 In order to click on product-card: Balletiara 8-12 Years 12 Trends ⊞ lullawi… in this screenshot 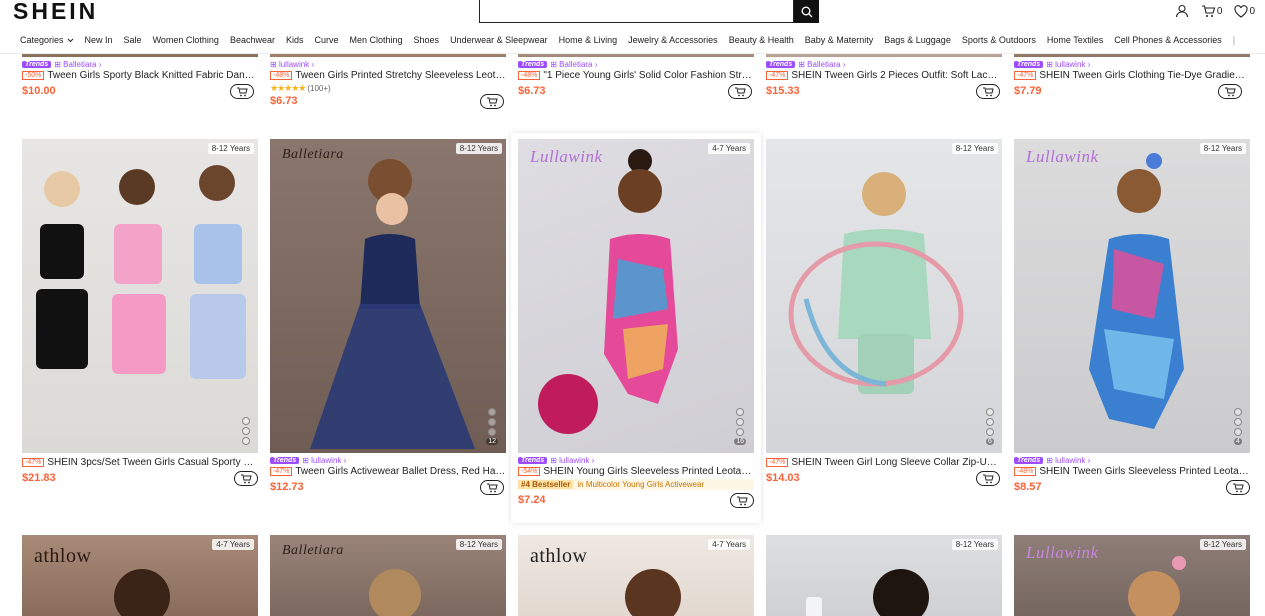, I will do `click(388, 318)`.